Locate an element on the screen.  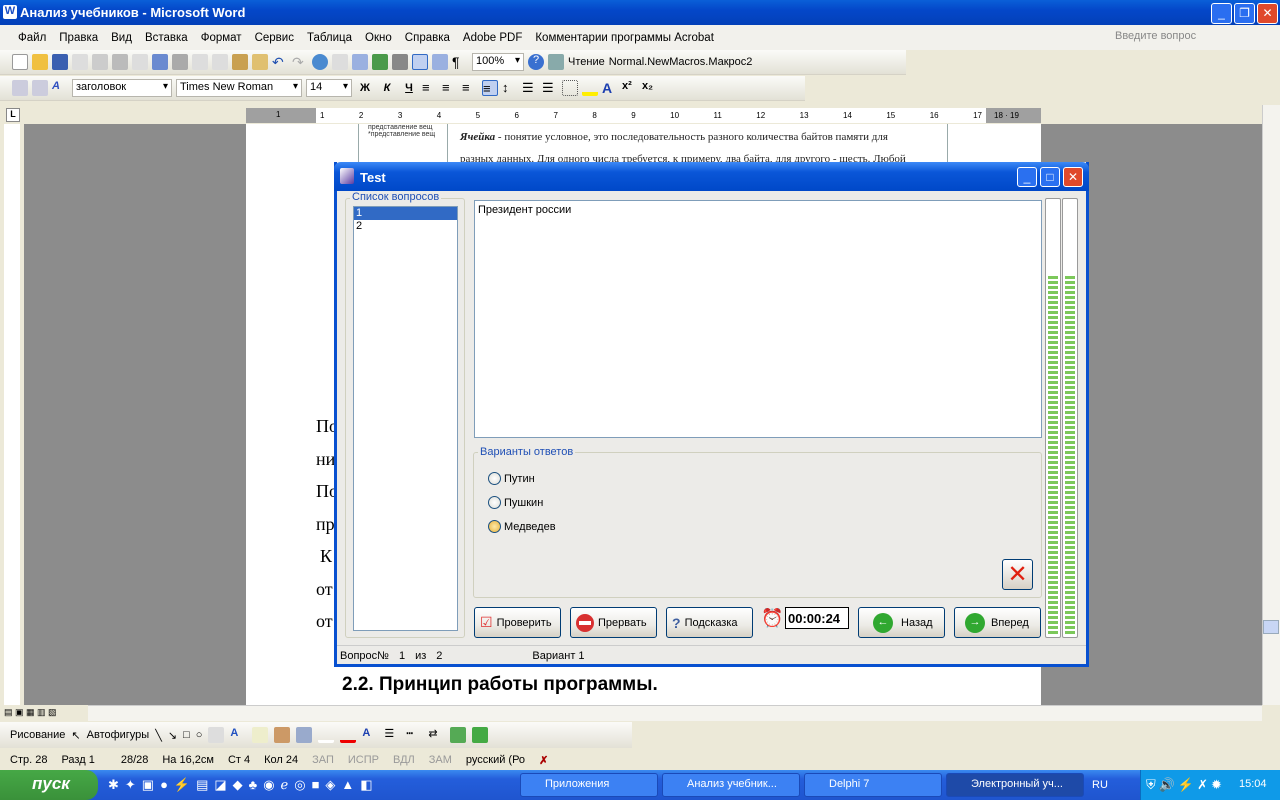
paste-icon is located at coordinates (240, 62).